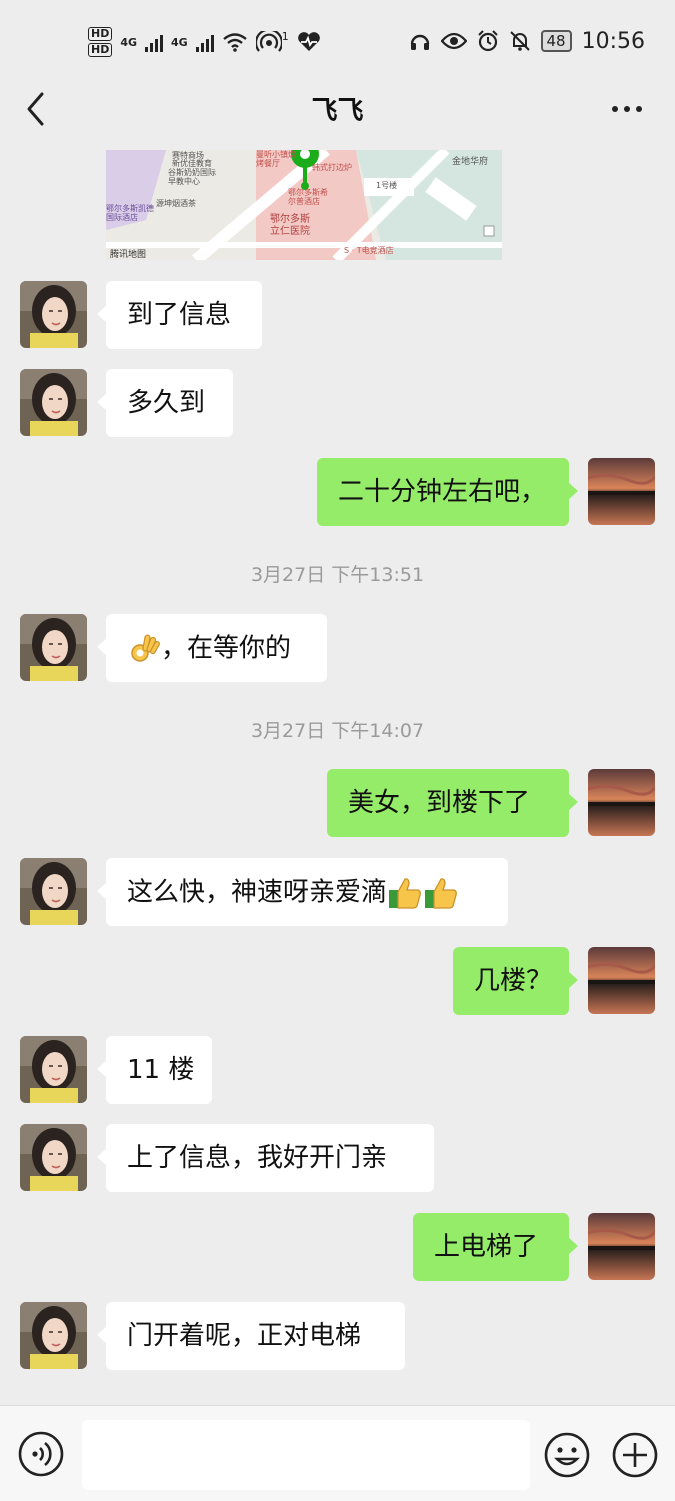 The image size is (675, 1501). I want to click on headphones-icon, so click(419, 42).